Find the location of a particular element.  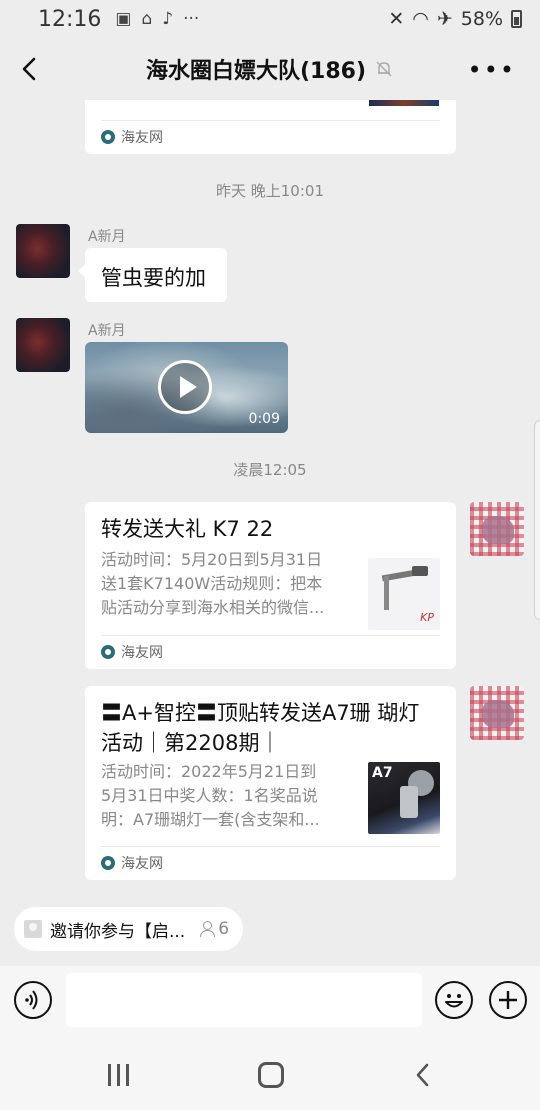

card-title: 转发送大礼 K7 22 is located at coordinates (187, 529).